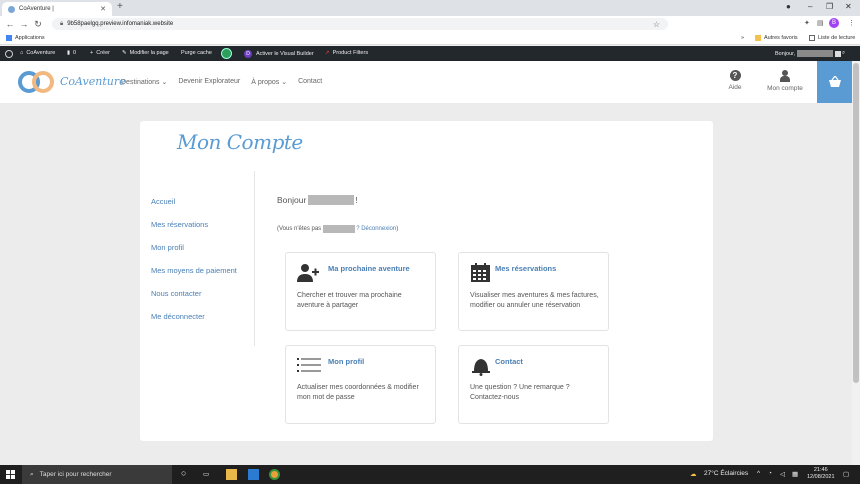 This screenshot has width=860, height=484. What do you see at coordinates (75, 53) in the screenshot?
I see `wp-comments-count: 0` at bounding box center [75, 53].